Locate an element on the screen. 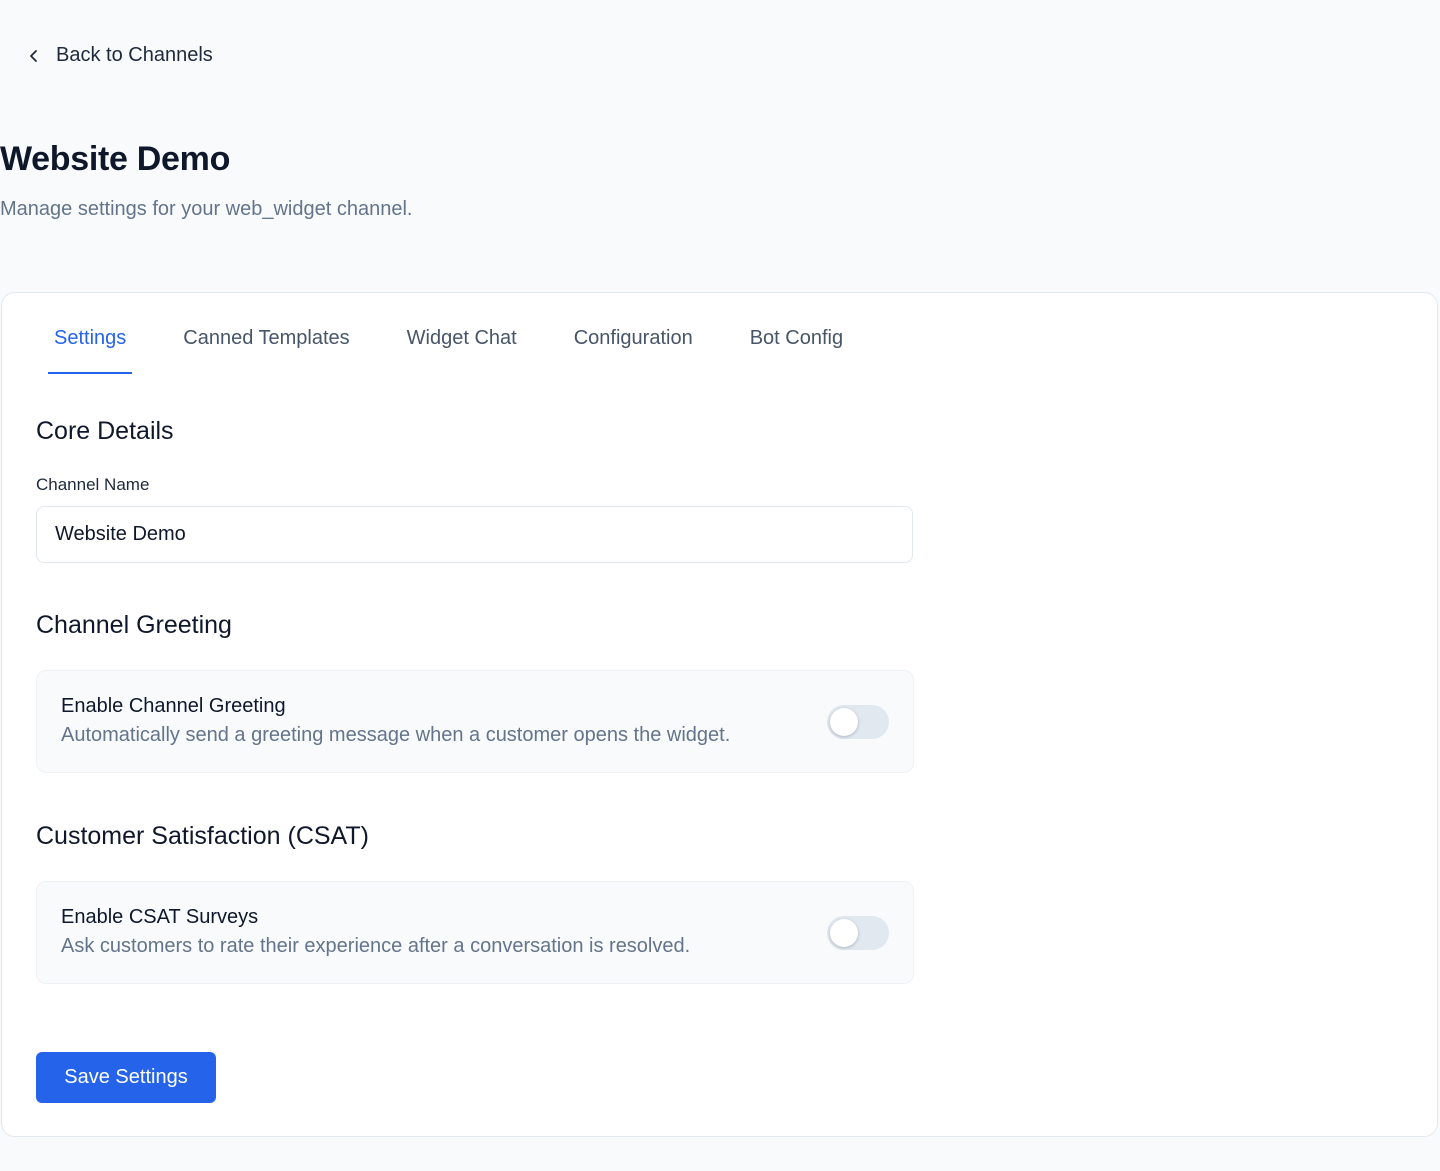 The width and height of the screenshot is (1440, 1171). channel-greeting-heading: Channel Greeting is located at coordinates (134, 625).